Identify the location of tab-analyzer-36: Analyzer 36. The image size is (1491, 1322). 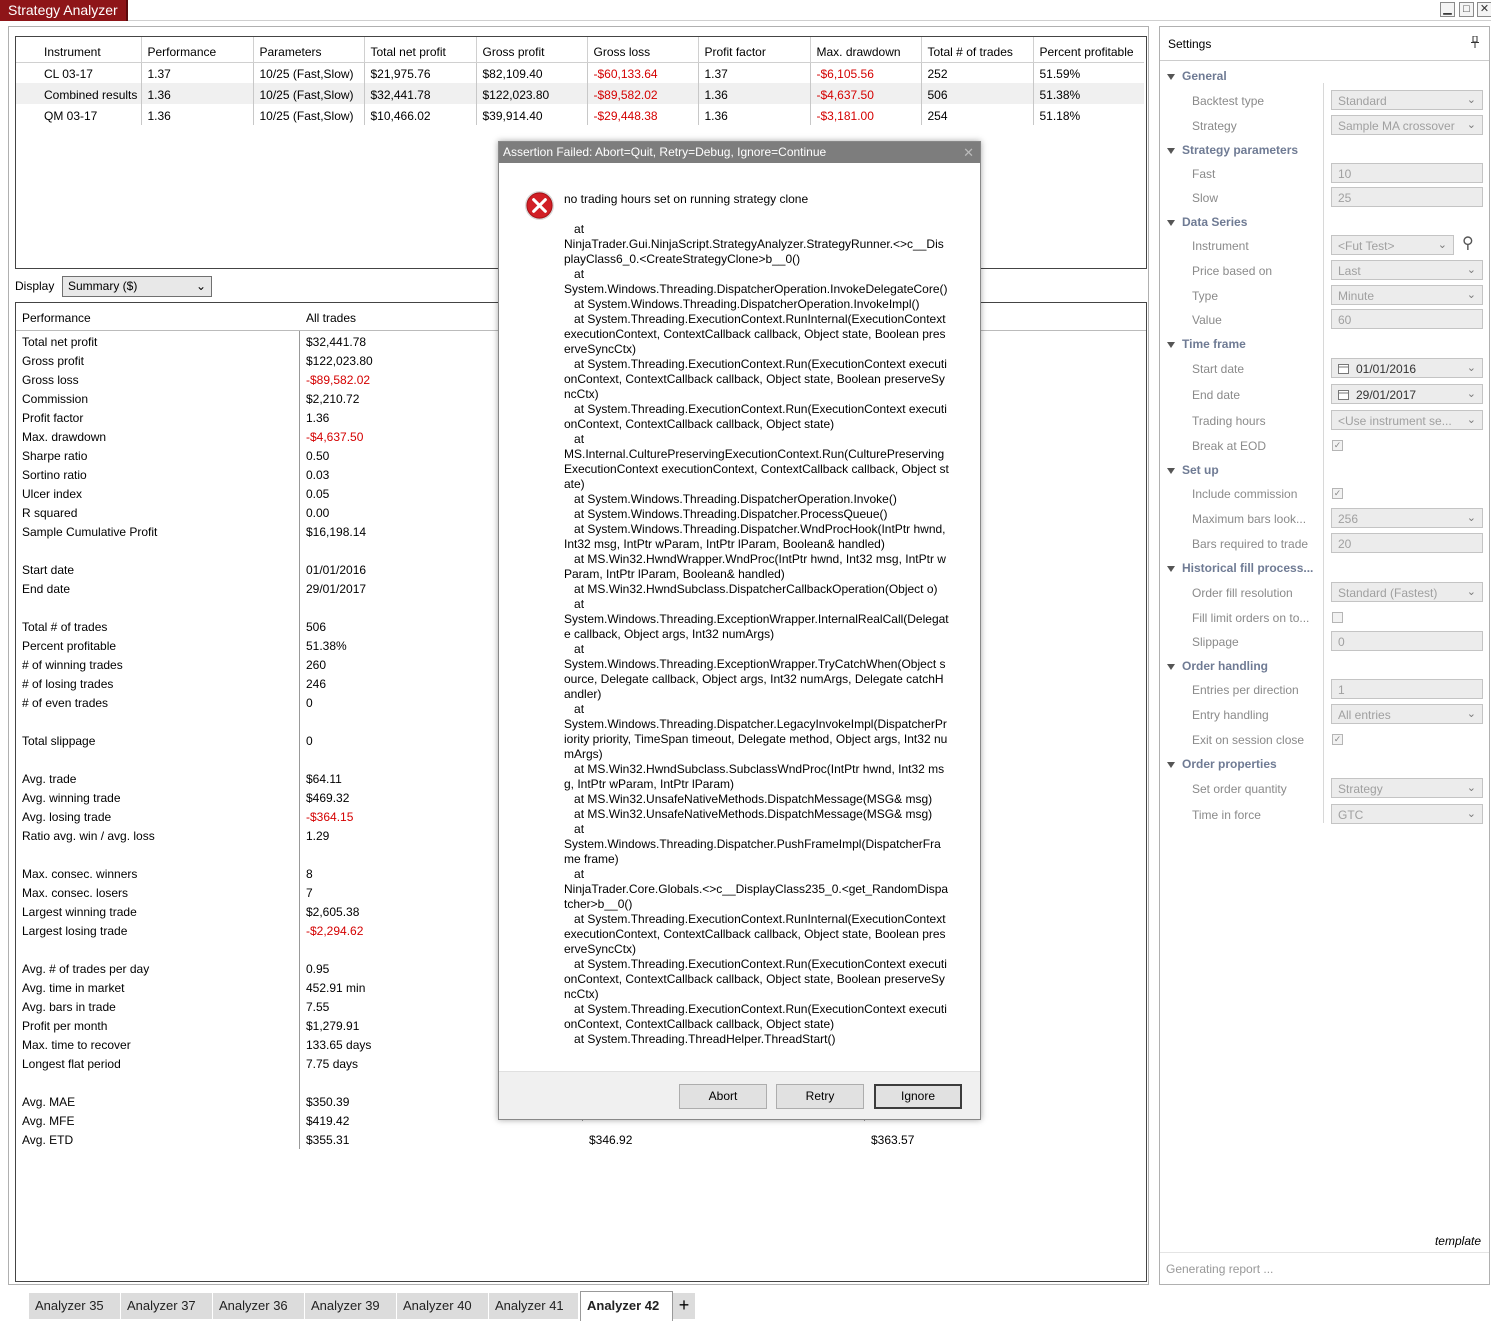
(259, 1306).